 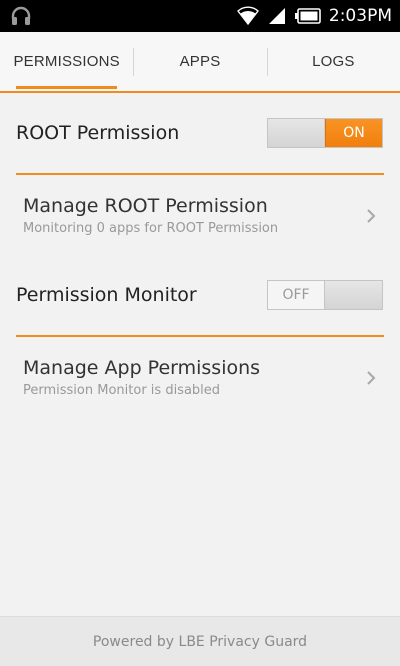 What do you see at coordinates (247, 16) in the screenshot?
I see `wifi-icon` at bounding box center [247, 16].